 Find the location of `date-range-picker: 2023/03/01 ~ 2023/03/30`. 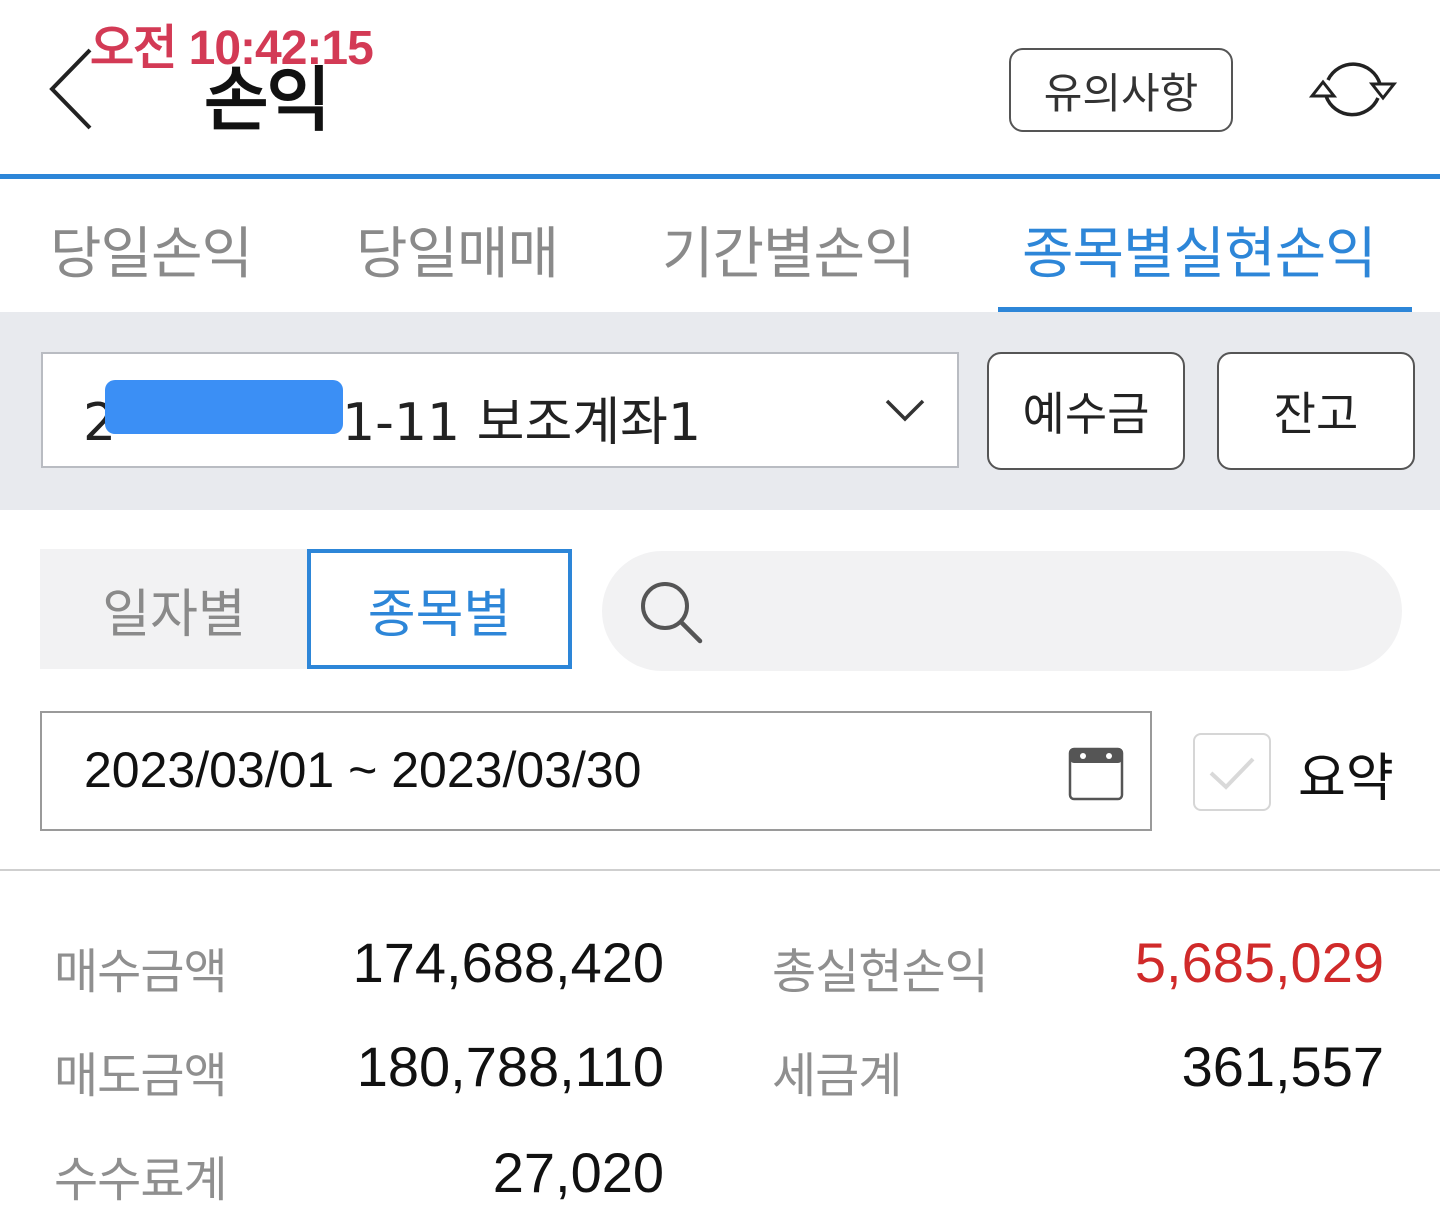

date-range-picker: 2023/03/01 ~ 2023/03/30 is located at coordinates (596, 771).